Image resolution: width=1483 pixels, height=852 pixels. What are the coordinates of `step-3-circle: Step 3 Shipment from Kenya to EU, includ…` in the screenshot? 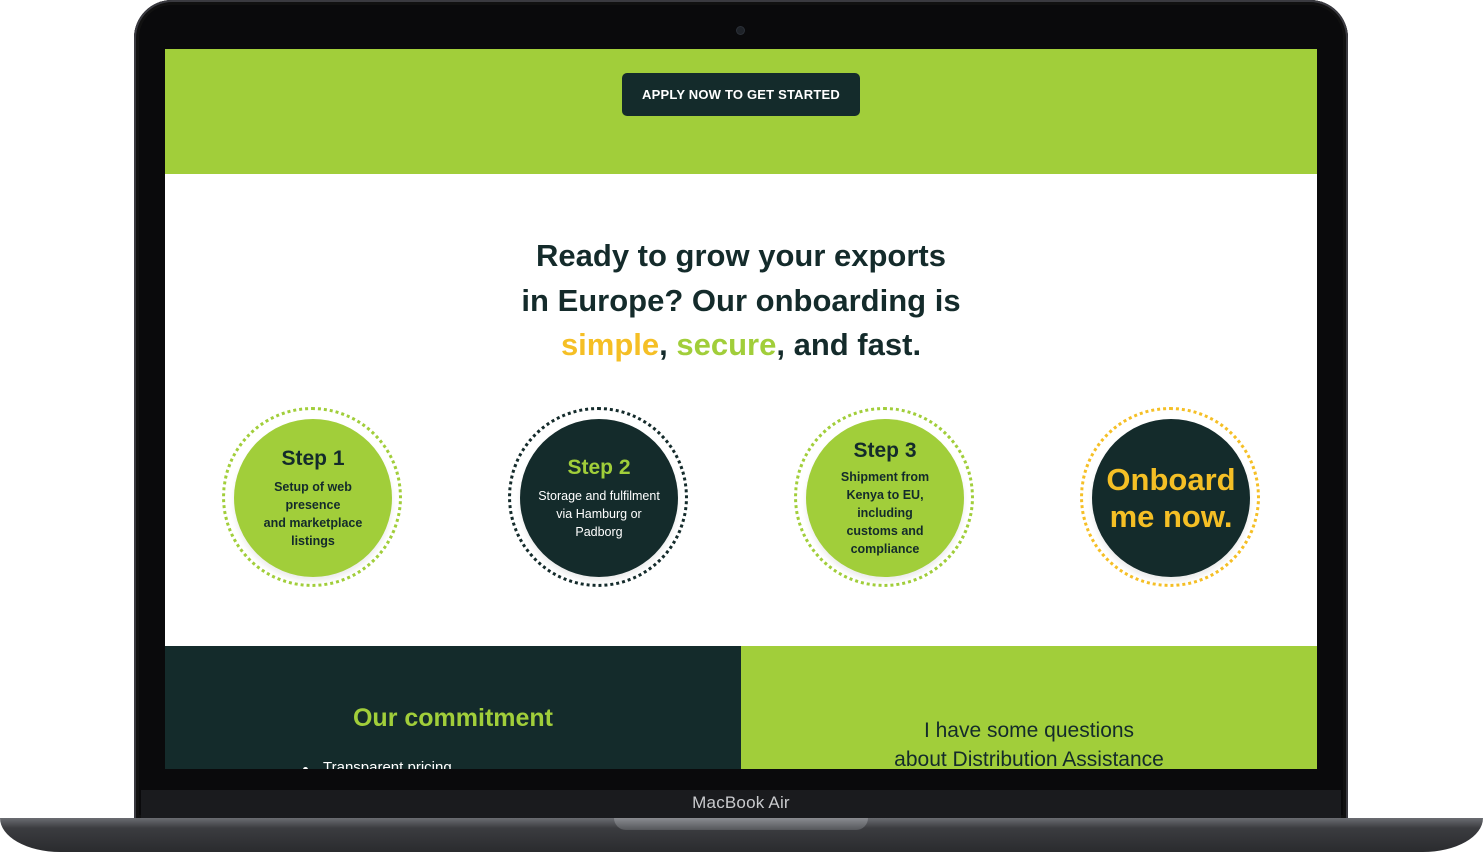 It's located at (884, 497).